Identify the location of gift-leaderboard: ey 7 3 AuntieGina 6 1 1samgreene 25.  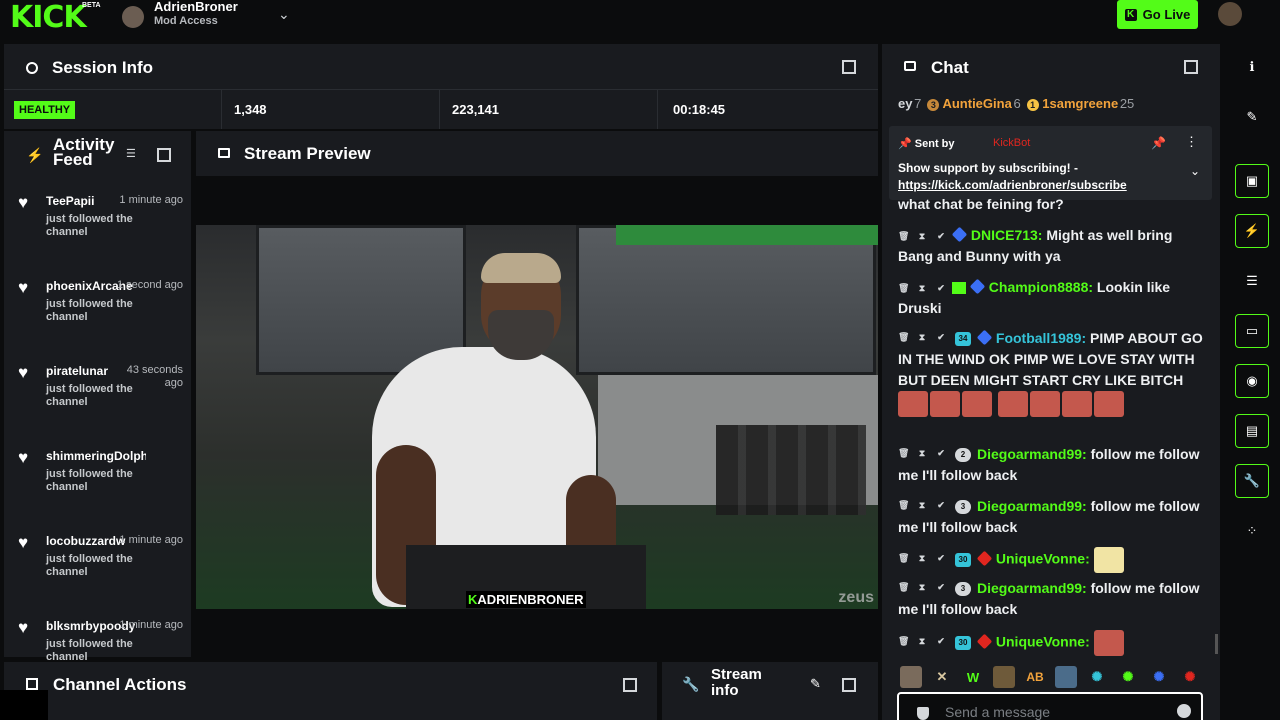
(1016, 103).